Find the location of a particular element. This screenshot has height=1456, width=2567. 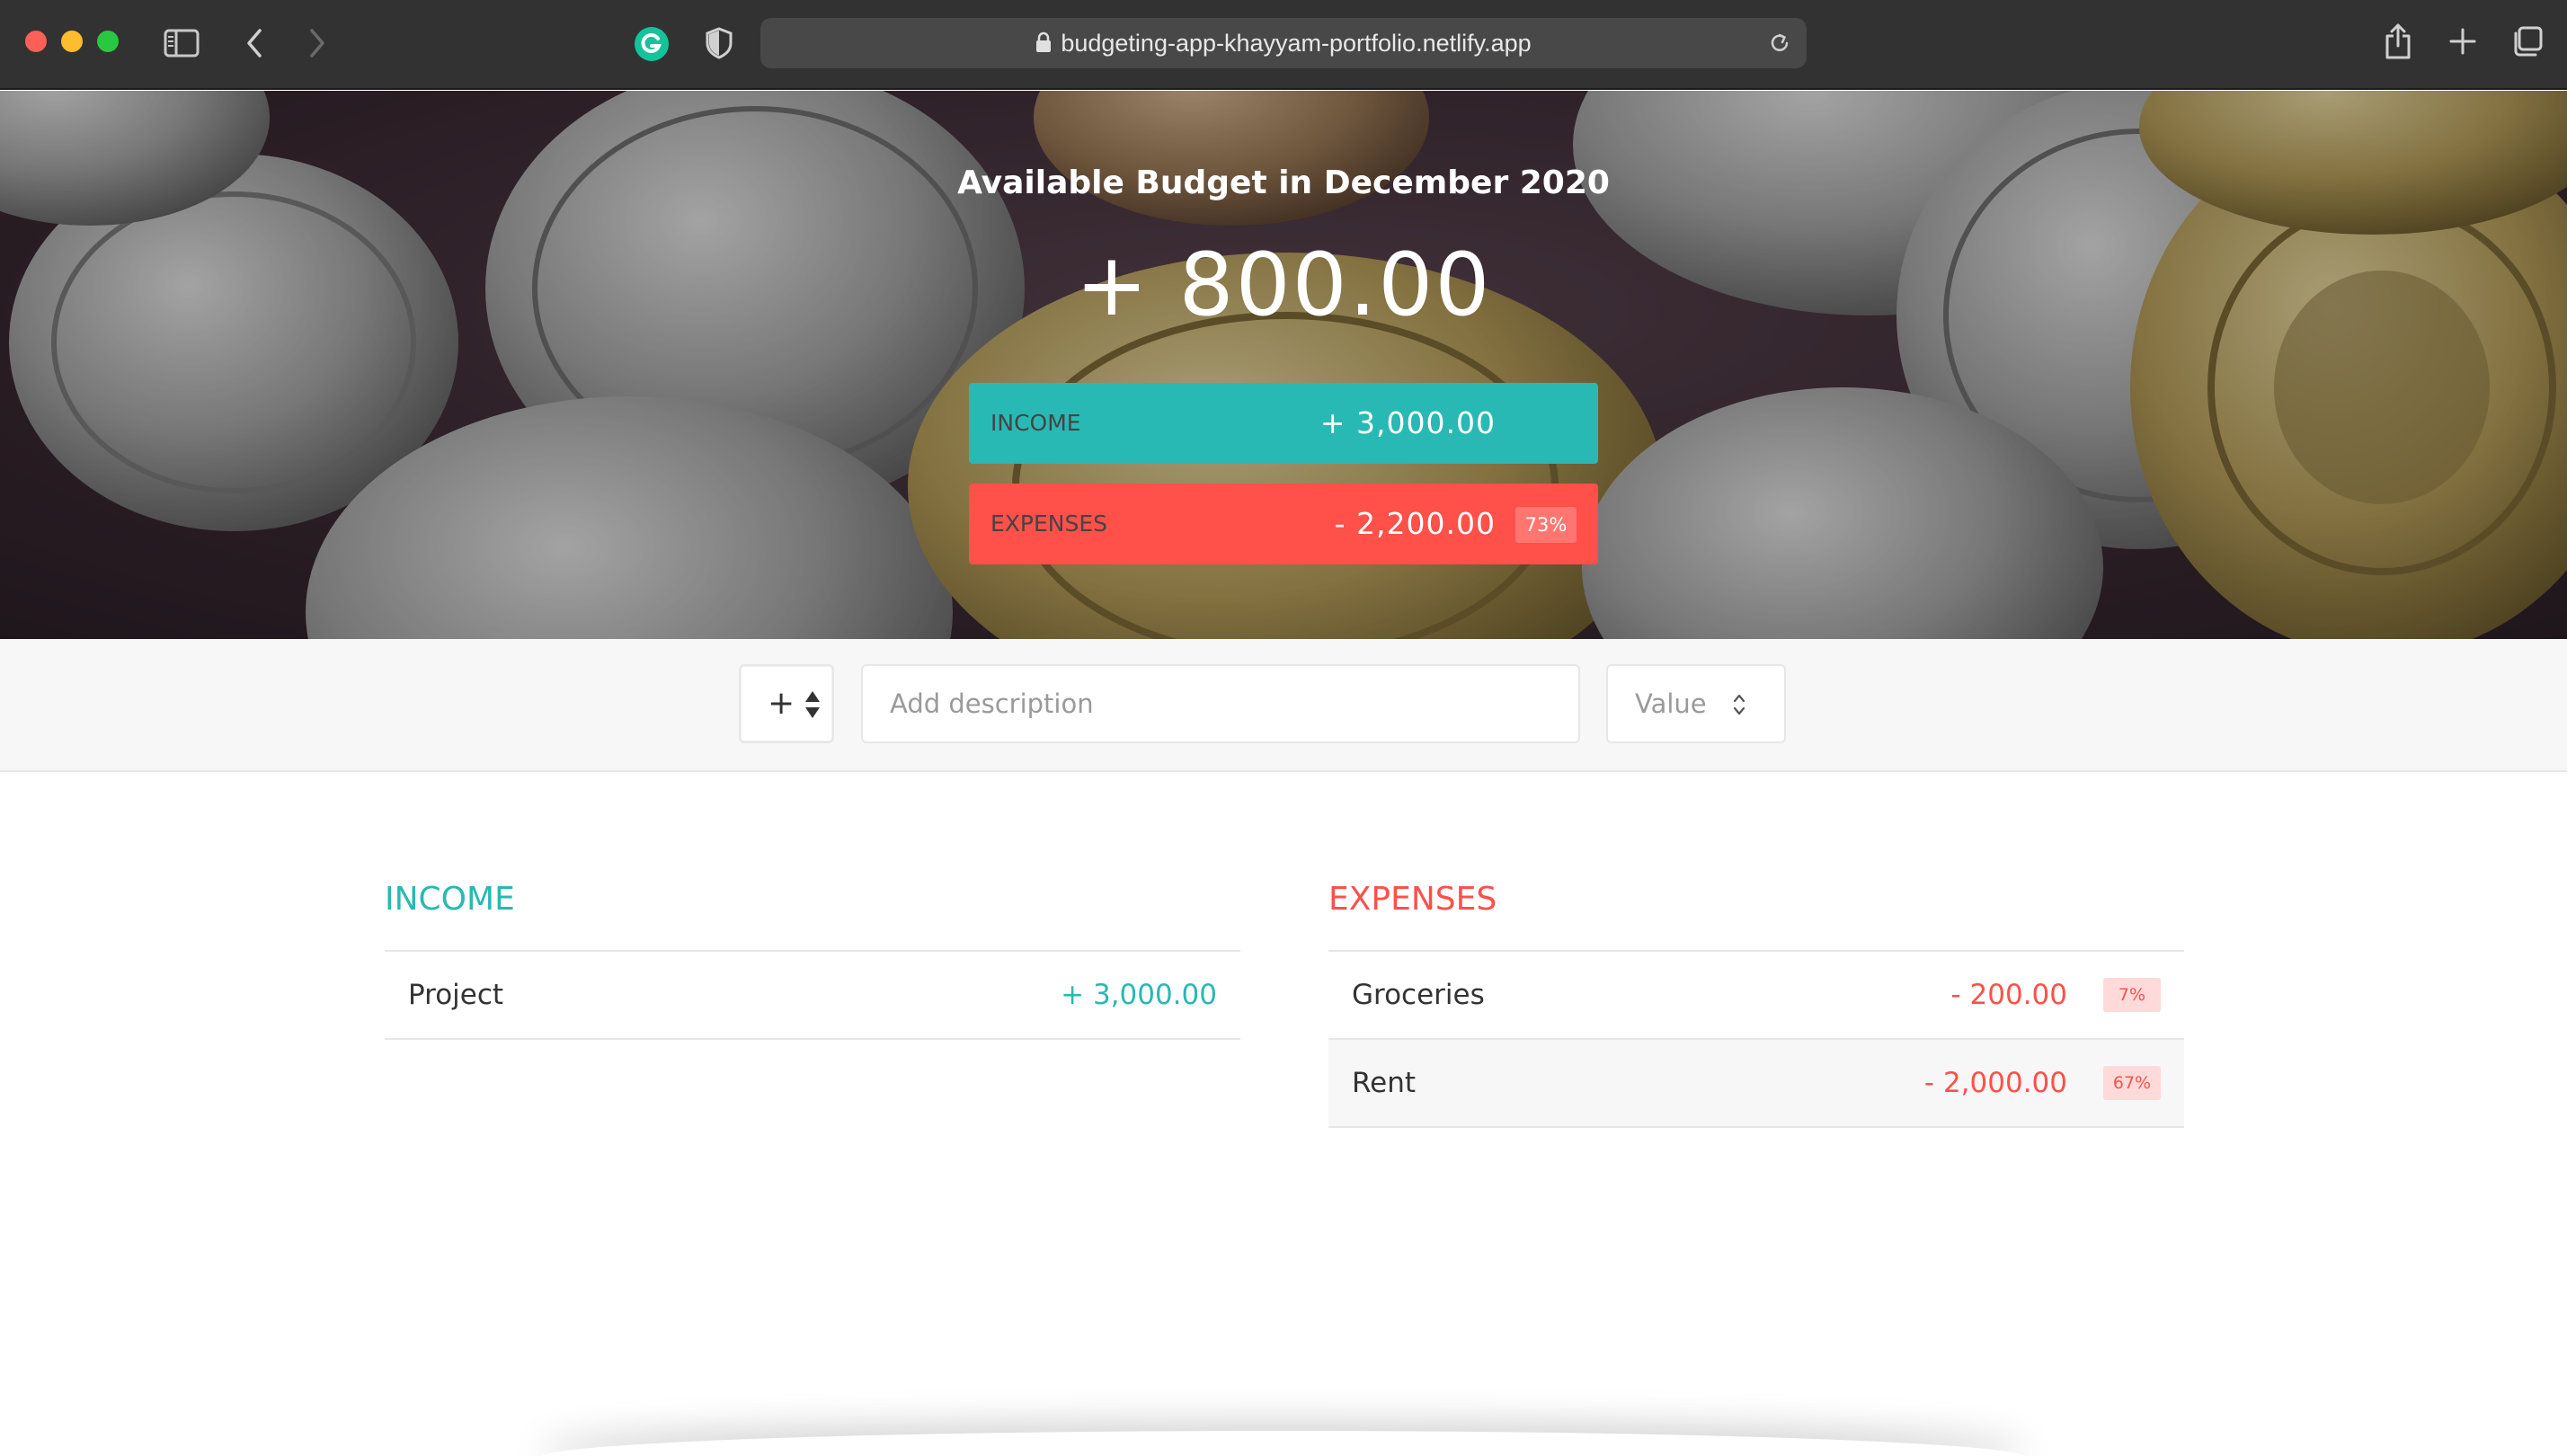

income-summary-label: Income is located at coordinates (1035, 423).